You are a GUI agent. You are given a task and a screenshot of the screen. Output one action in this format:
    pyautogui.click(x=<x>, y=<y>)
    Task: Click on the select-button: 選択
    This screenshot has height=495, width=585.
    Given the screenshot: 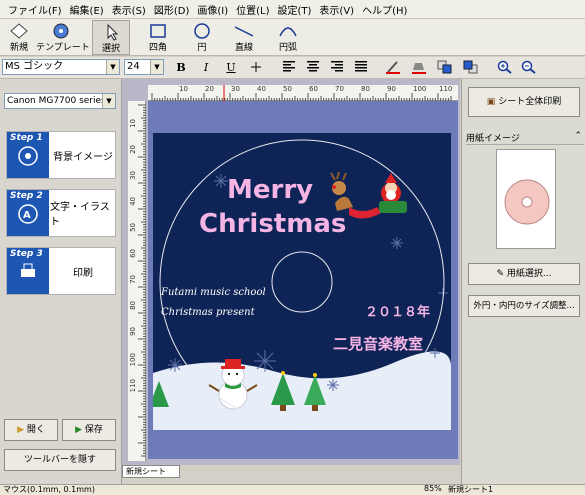 What is the action you would take?
    pyautogui.click(x=111, y=37)
    